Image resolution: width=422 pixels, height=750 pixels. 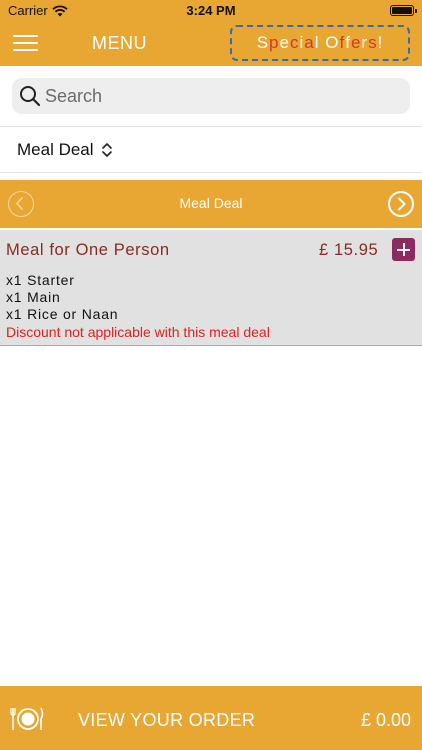 What do you see at coordinates (380, 42) in the screenshot?
I see `special-offers-char: !` at bounding box center [380, 42].